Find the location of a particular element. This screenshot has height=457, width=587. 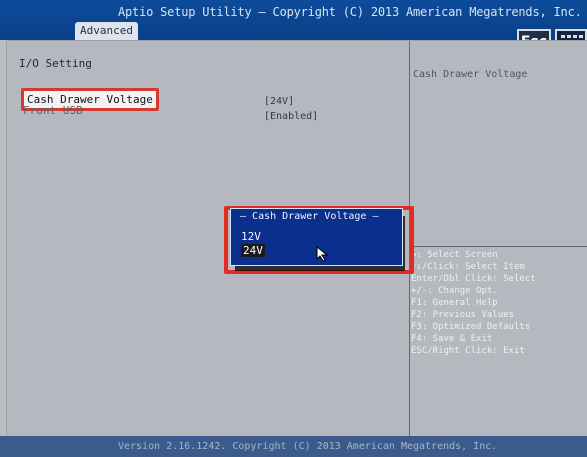

help-line: +/-: Change Opt. is located at coordinates (454, 291).